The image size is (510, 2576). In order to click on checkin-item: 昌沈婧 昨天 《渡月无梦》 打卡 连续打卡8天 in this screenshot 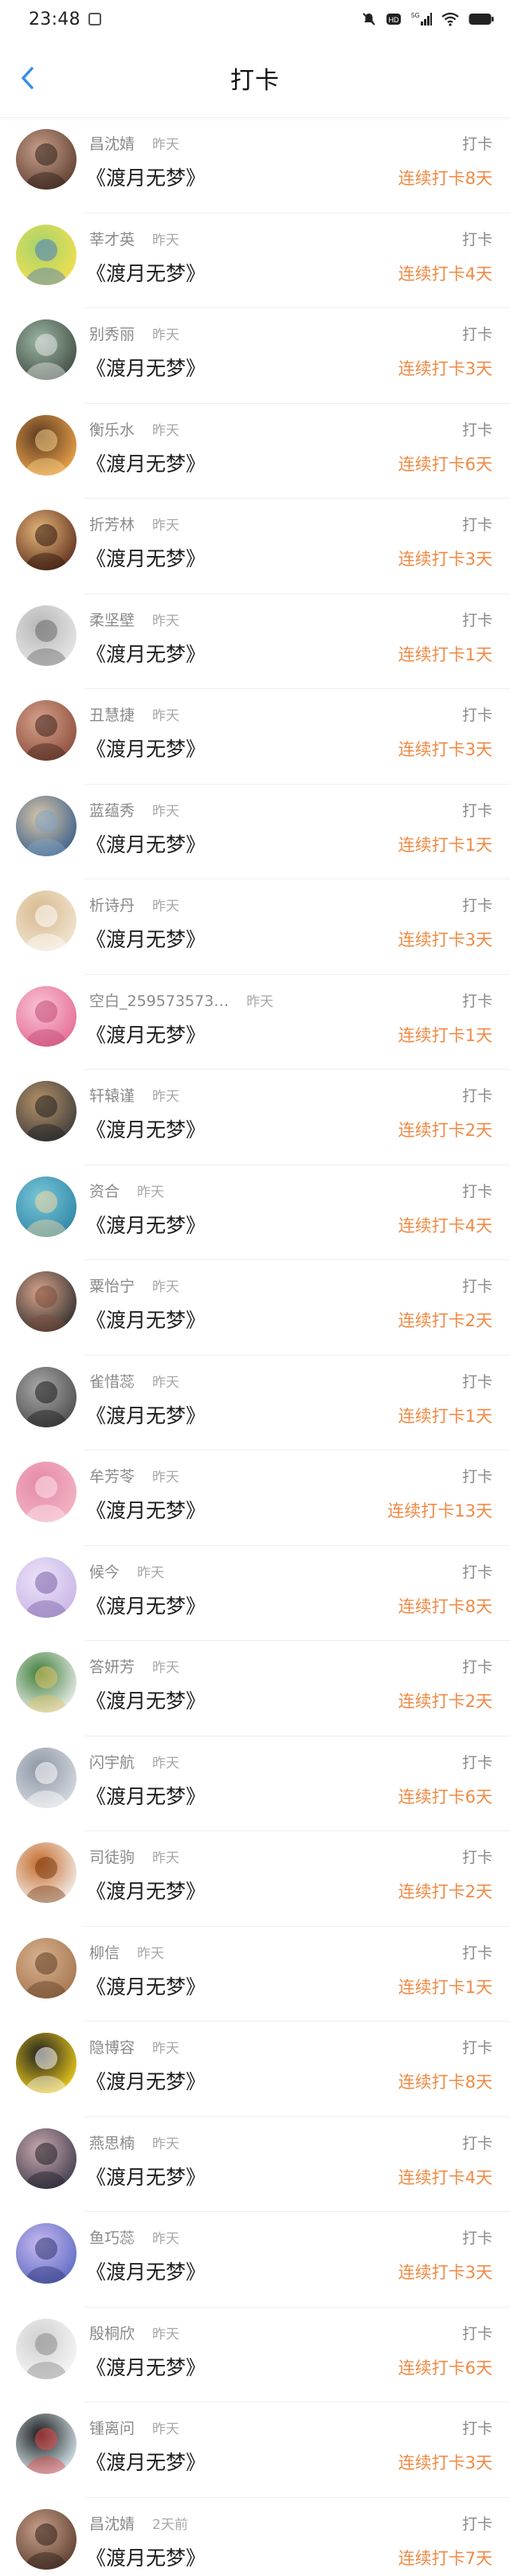, I will do `click(255, 165)`.